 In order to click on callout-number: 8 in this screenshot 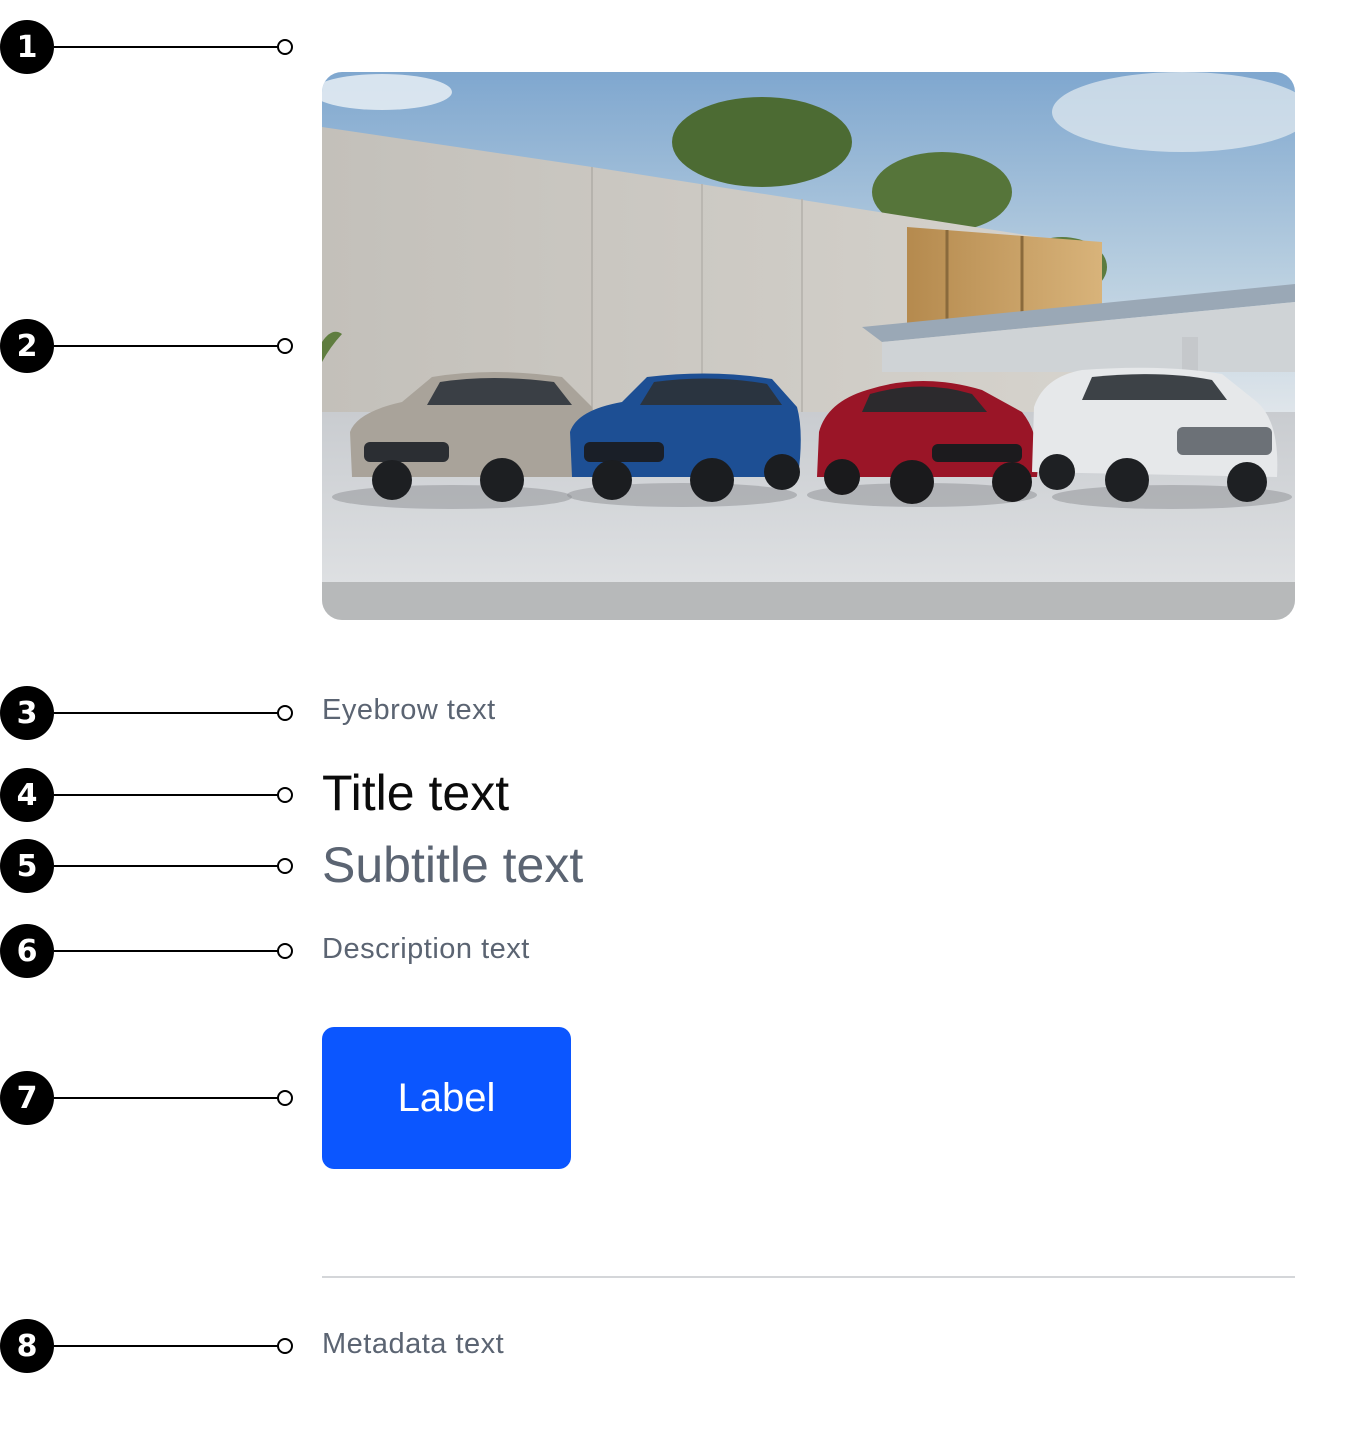, I will do `click(27, 1346)`.